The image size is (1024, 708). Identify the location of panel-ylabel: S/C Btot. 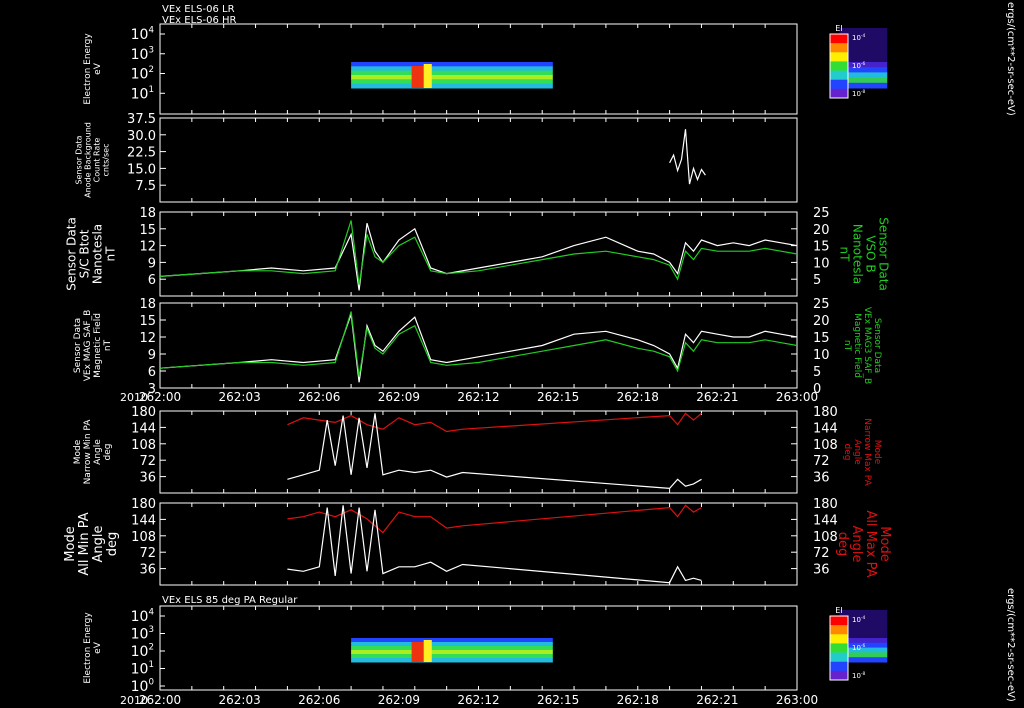
(85, 253).